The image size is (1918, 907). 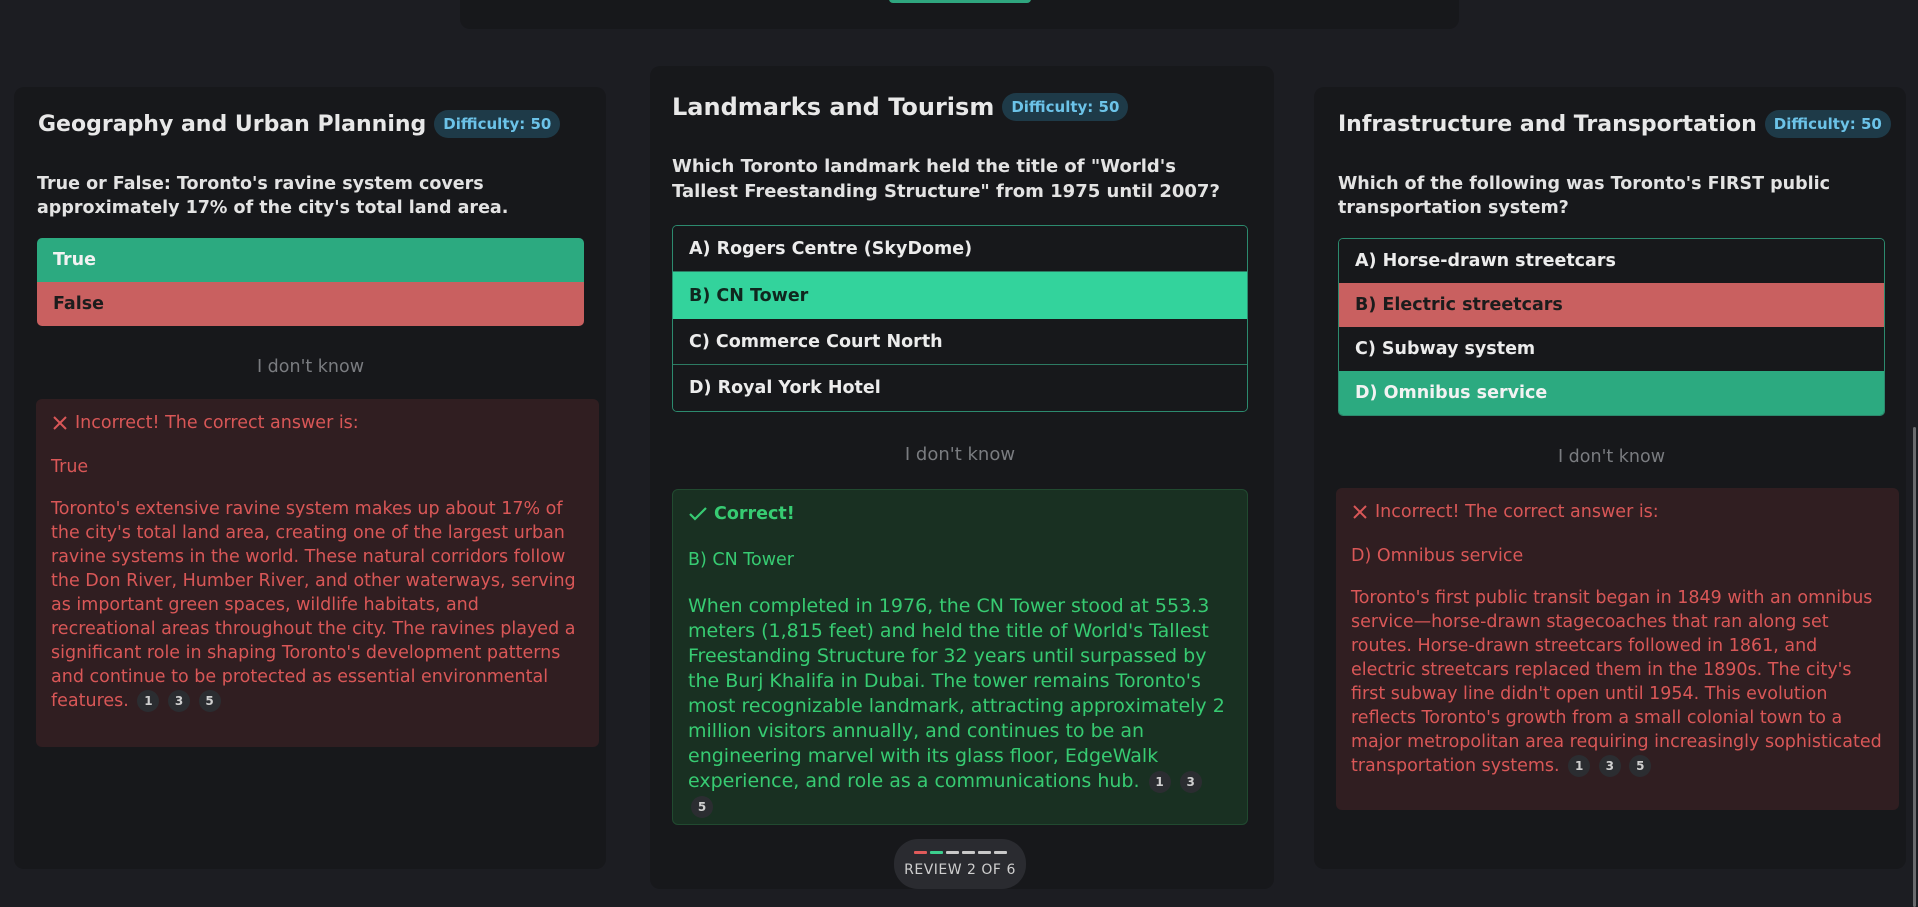 I want to click on answer-options: True False, so click(x=310, y=282).